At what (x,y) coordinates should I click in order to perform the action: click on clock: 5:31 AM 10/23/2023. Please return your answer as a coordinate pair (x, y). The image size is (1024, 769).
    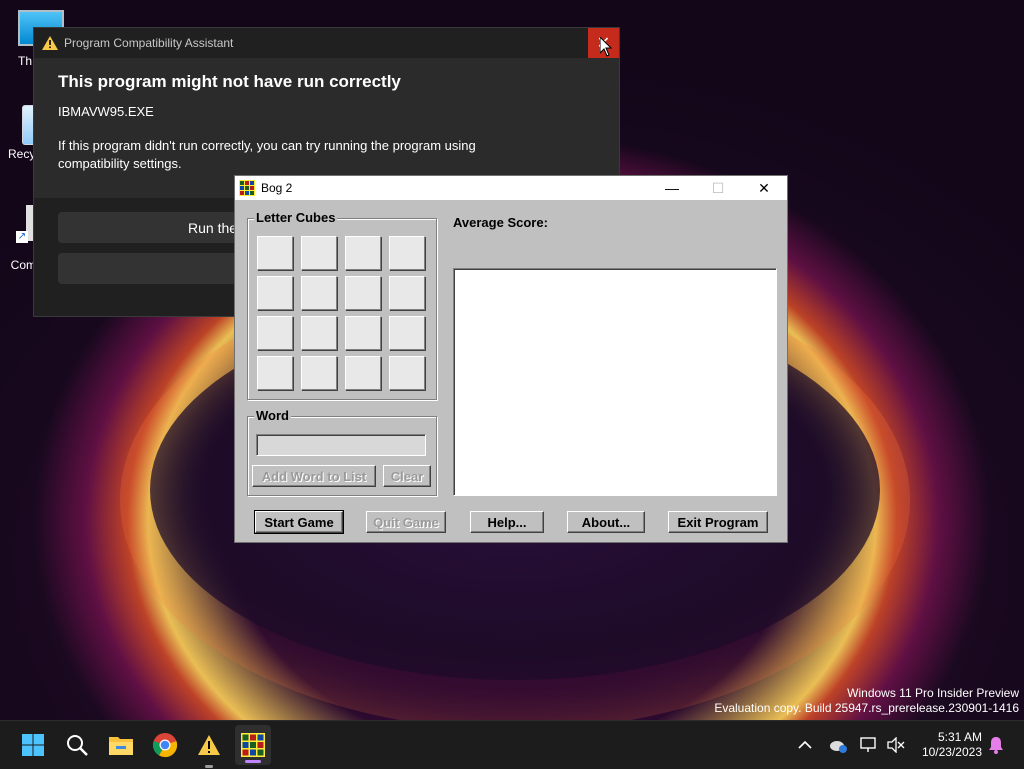
    Looking at the image, I should click on (949, 745).